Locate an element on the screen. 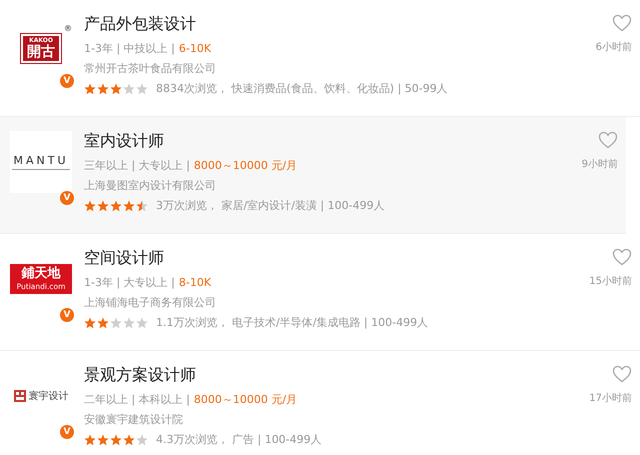  posted-time: 17小时前 is located at coordinates (610, 398).